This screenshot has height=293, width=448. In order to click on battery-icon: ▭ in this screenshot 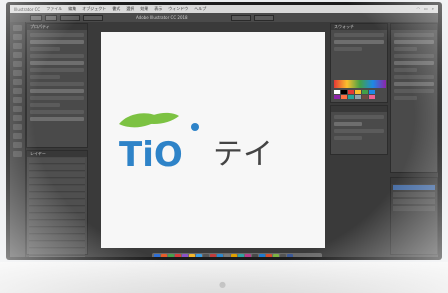, I will do `click(426, 8)`.